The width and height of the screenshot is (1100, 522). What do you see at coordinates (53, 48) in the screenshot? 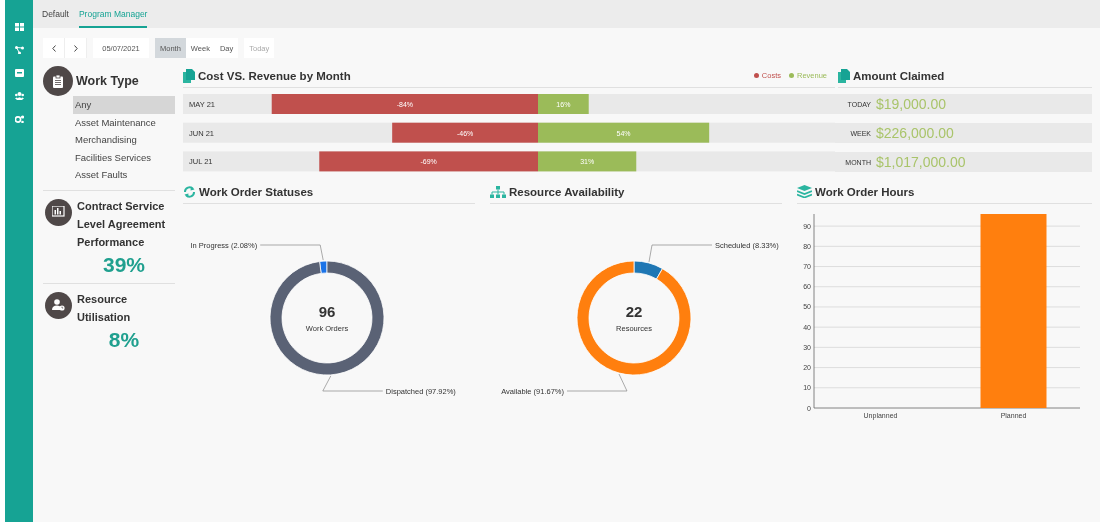
I see `chevron-left-icon` at bounding box center [53, 48].